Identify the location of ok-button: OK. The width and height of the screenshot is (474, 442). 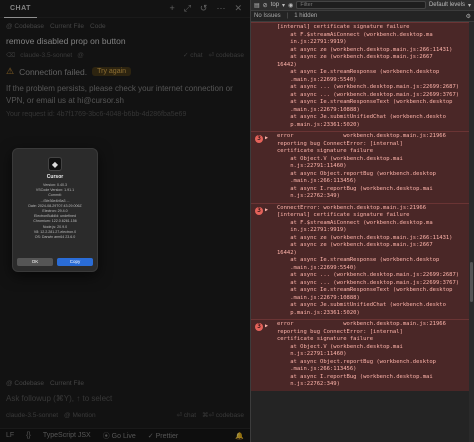
(35, 262).